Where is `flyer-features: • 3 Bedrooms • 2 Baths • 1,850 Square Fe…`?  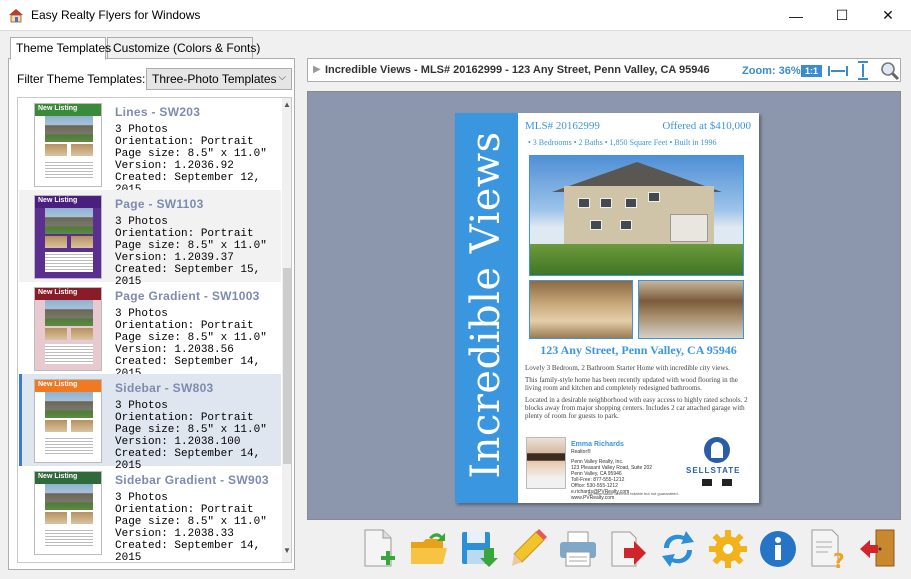
flyer-features: • 3 Bedrooms • 2 Baths • 1,850 Square Fe… is located at coordinates (622, 142).